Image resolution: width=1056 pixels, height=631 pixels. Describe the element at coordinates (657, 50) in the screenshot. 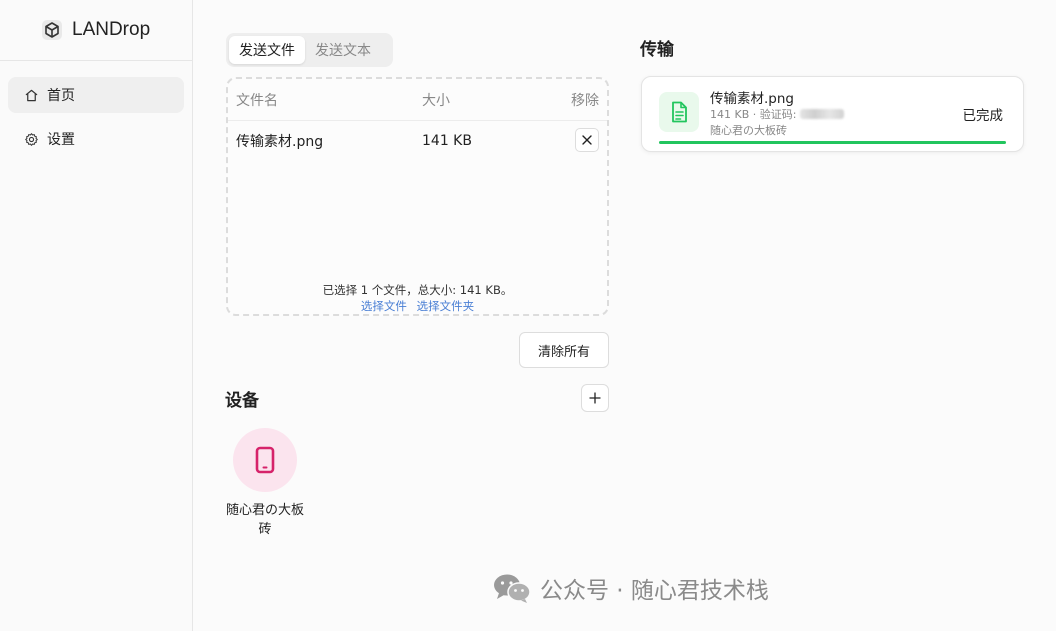

I see `transfers-title: 传输` at that location.